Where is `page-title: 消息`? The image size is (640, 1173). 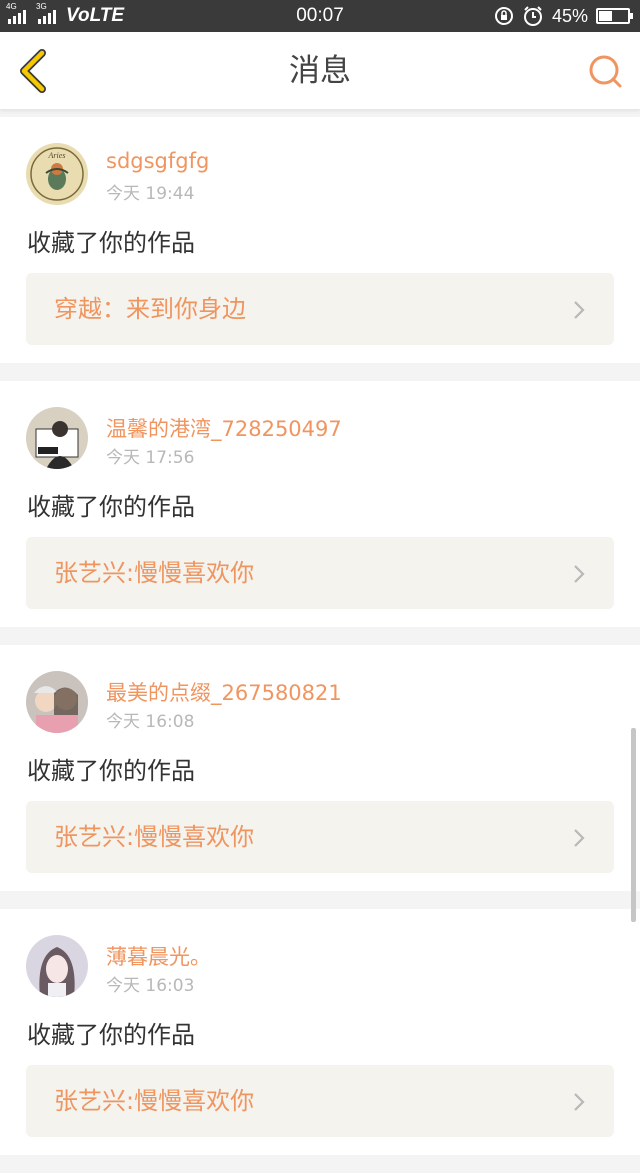
page-title: 消息 is located at coordinates (320, 71).